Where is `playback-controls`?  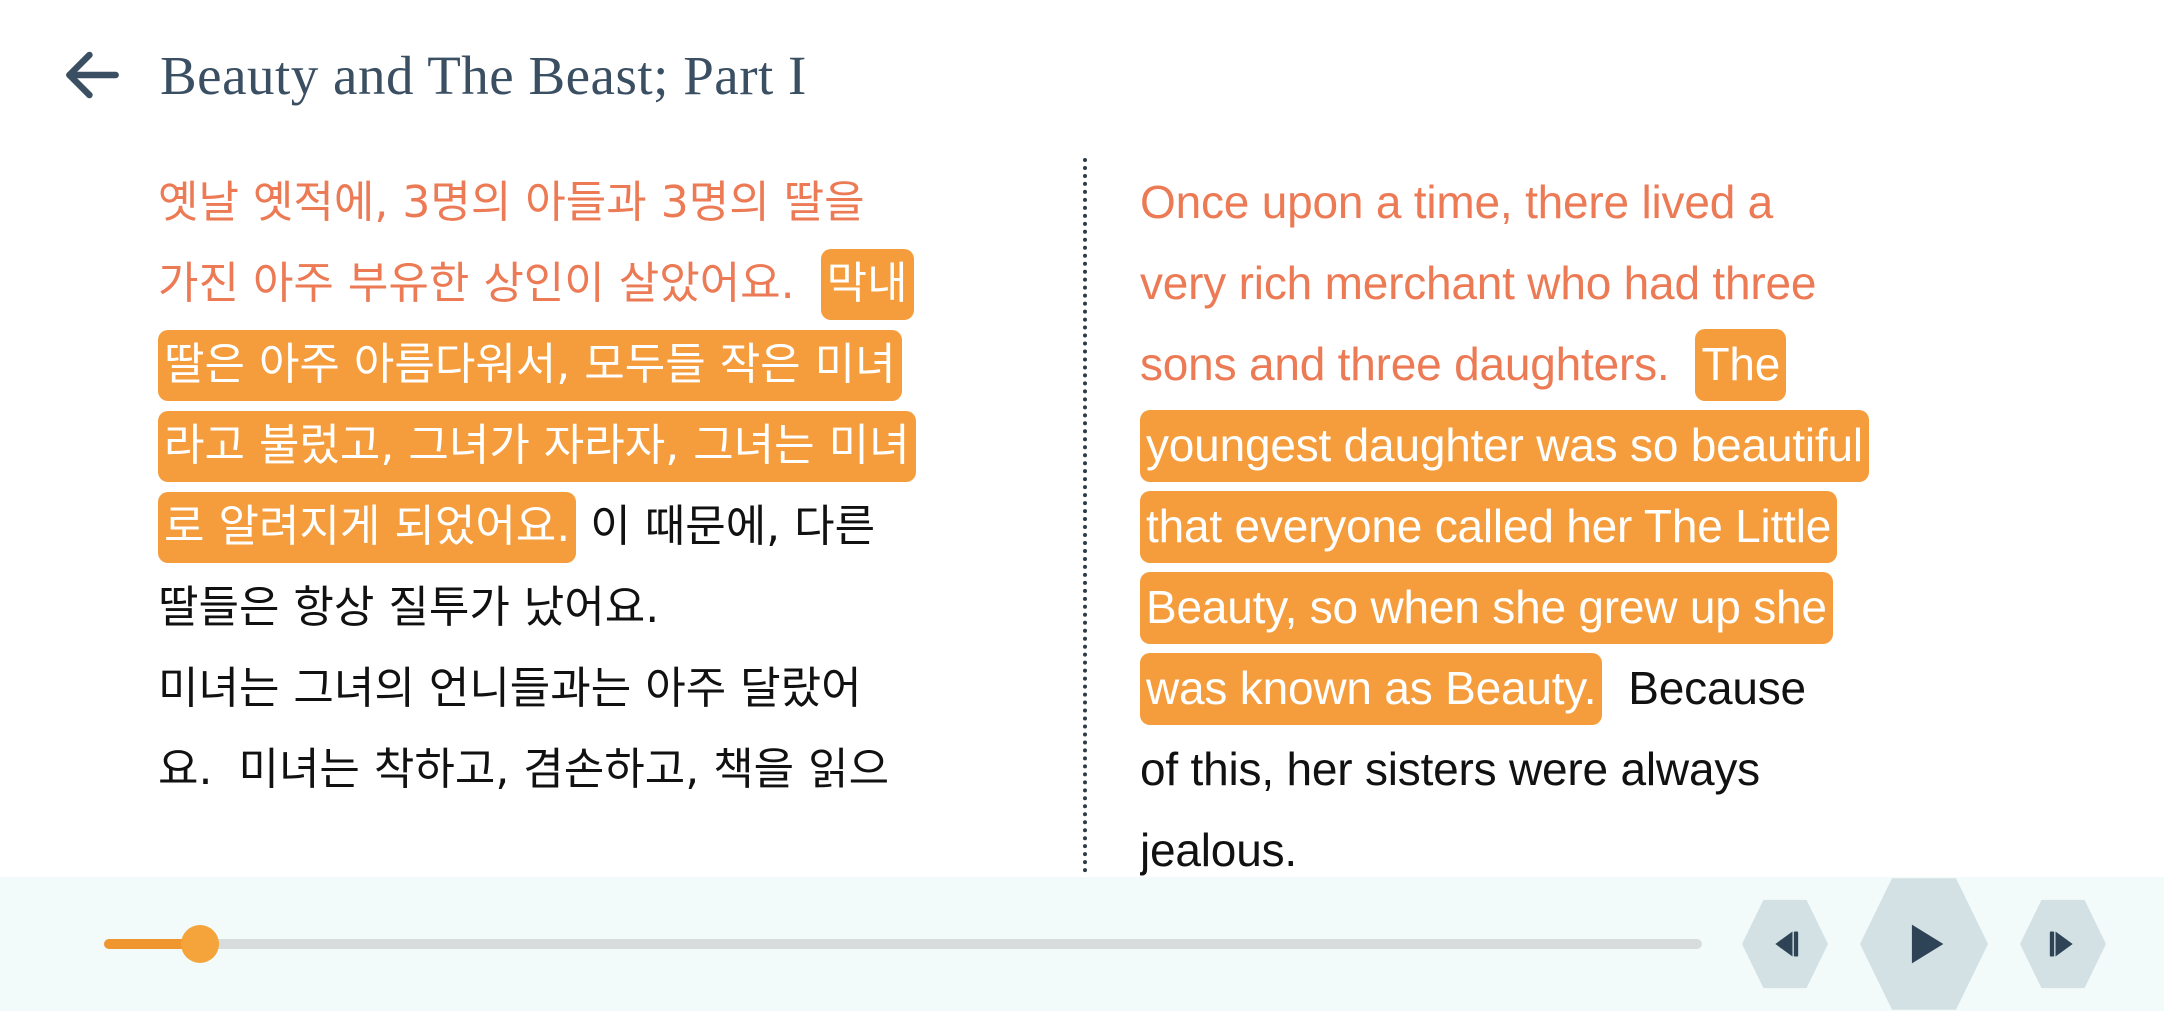
playback-controls is located at coordinates (1924, 944).